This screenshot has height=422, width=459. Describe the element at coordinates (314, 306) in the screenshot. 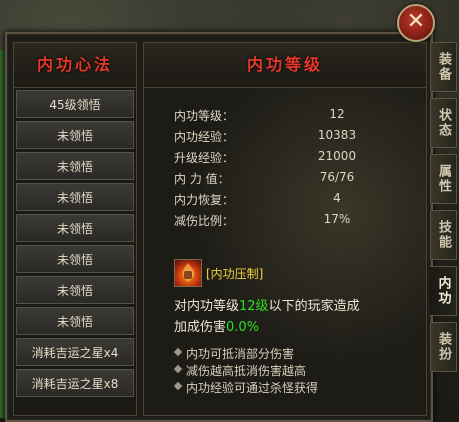

I see `description-text: 以下的玩家造成` at that location.